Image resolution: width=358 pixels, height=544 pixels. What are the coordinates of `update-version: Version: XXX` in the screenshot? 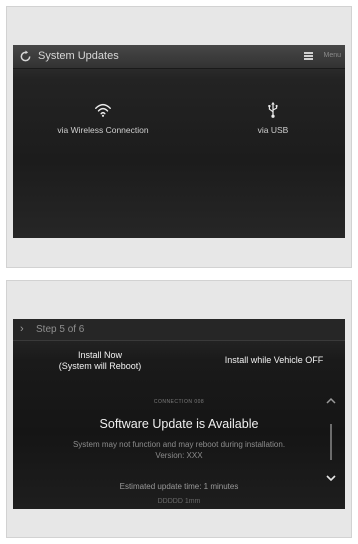 It's located at (179, 455).